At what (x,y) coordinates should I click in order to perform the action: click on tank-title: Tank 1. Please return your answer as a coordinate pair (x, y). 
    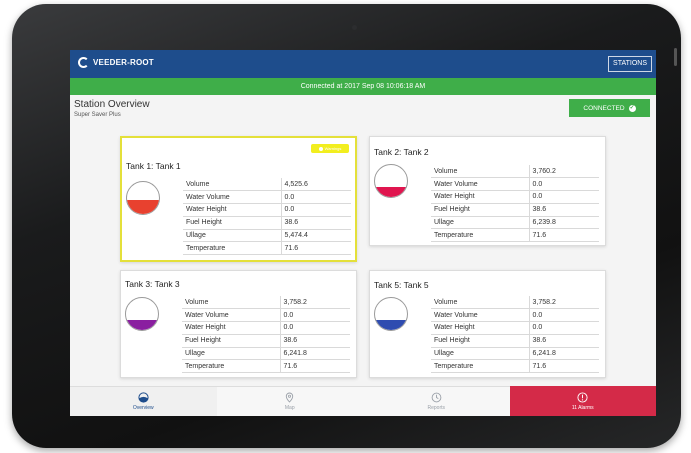
    Looking at the image, I should click on (153, 166).